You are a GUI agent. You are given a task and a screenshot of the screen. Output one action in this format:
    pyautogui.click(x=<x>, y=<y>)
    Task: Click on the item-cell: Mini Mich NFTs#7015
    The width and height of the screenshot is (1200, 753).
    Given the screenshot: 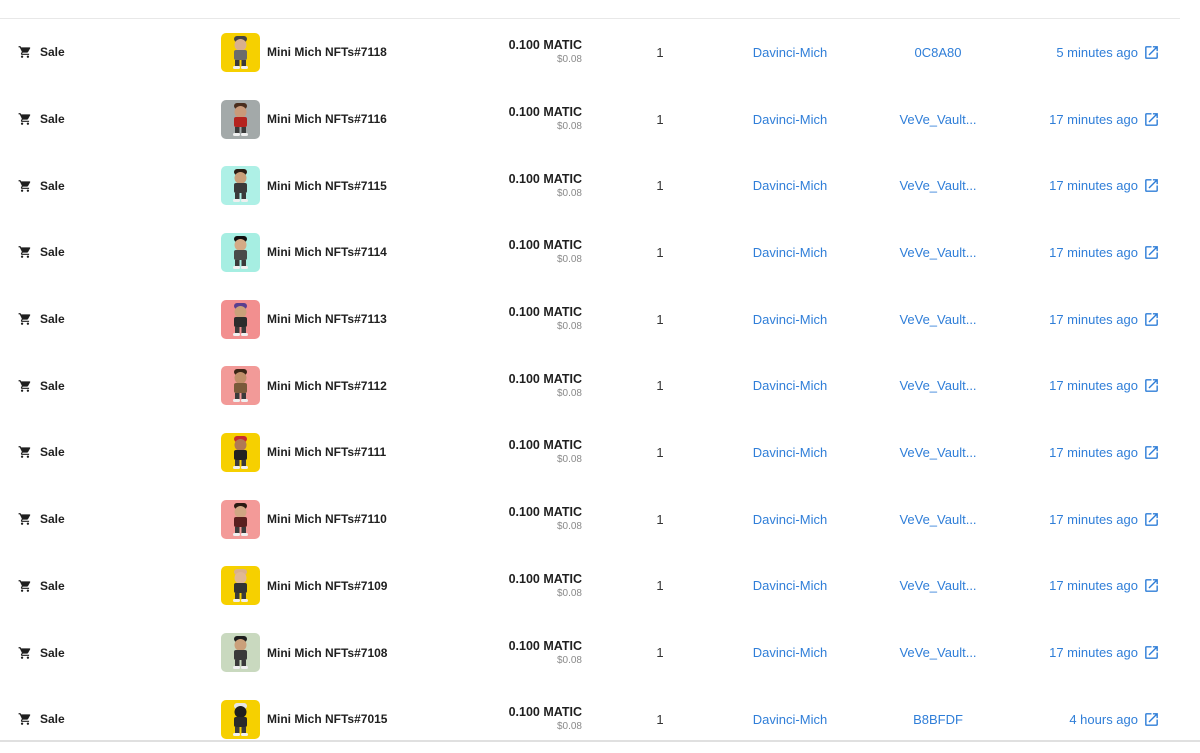 What is the action you would take?
    pyautogui.click(x=341, y=719)
    